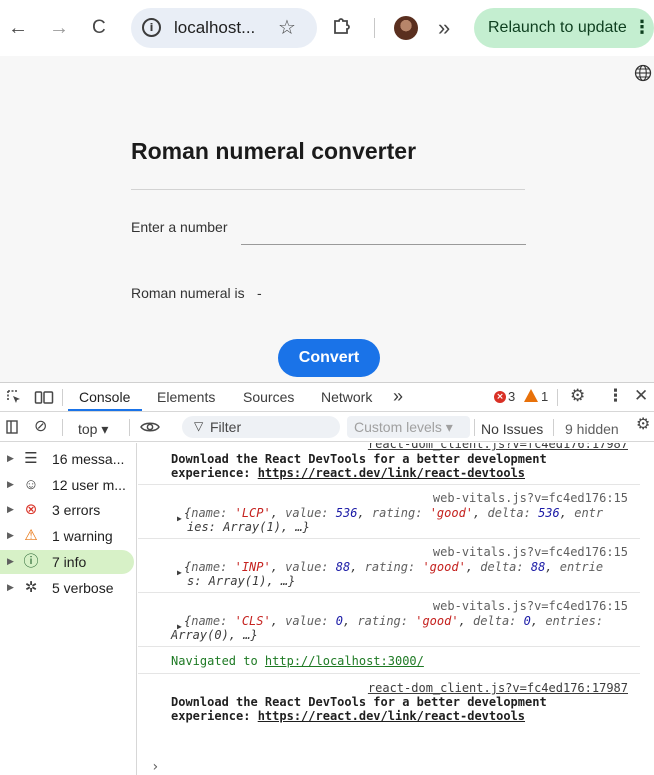 The width and height of the screenshot is (654, 775). What do you see at coordinates (69, 562) in the screenshot?
I see `sidebar-item-label: 7 info` at bounding box center [69, 562].